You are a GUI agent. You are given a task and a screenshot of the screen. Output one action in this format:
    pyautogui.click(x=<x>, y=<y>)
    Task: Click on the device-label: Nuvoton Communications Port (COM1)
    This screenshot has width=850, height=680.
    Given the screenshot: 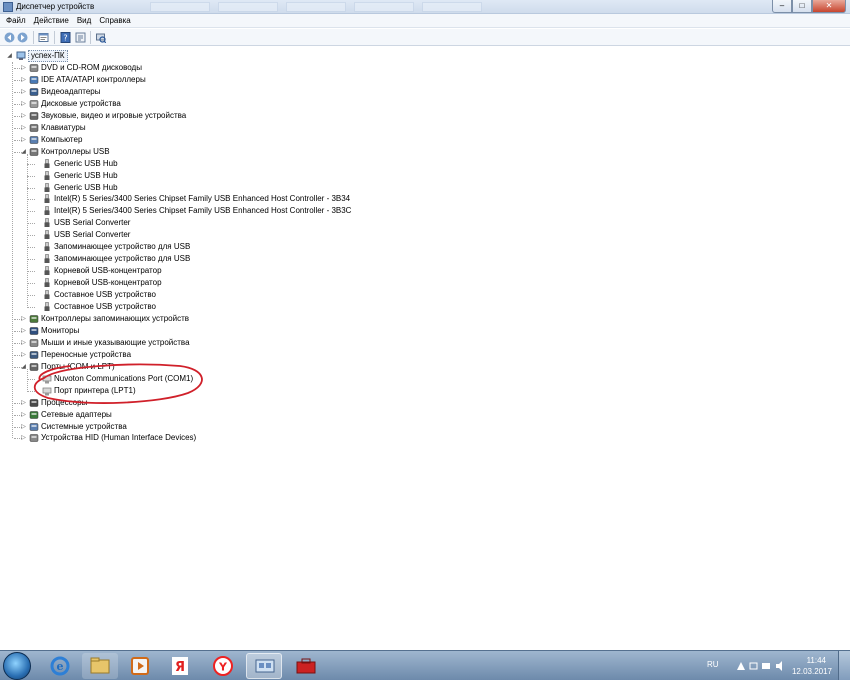 What is the action you would take?
    pyautogui.click(x=123, y=379)
    